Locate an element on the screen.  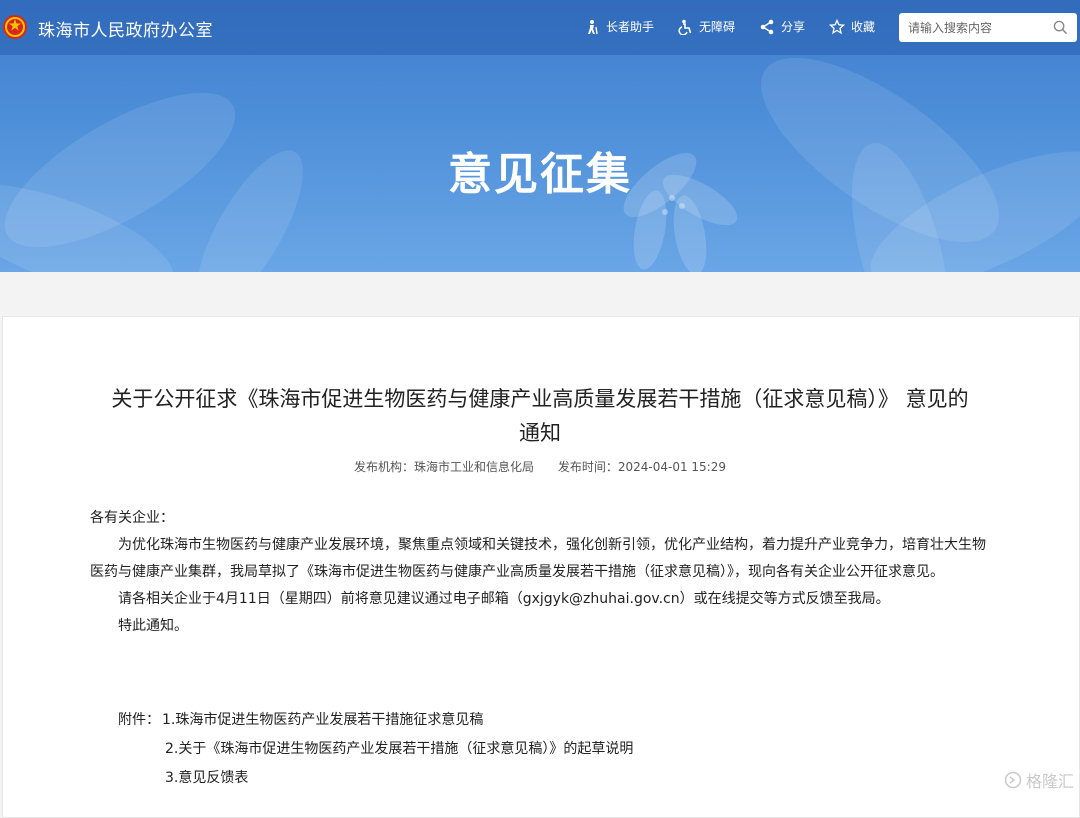
site-name: 珠海市人民政府办公室 is located at coordinates (125, 28).